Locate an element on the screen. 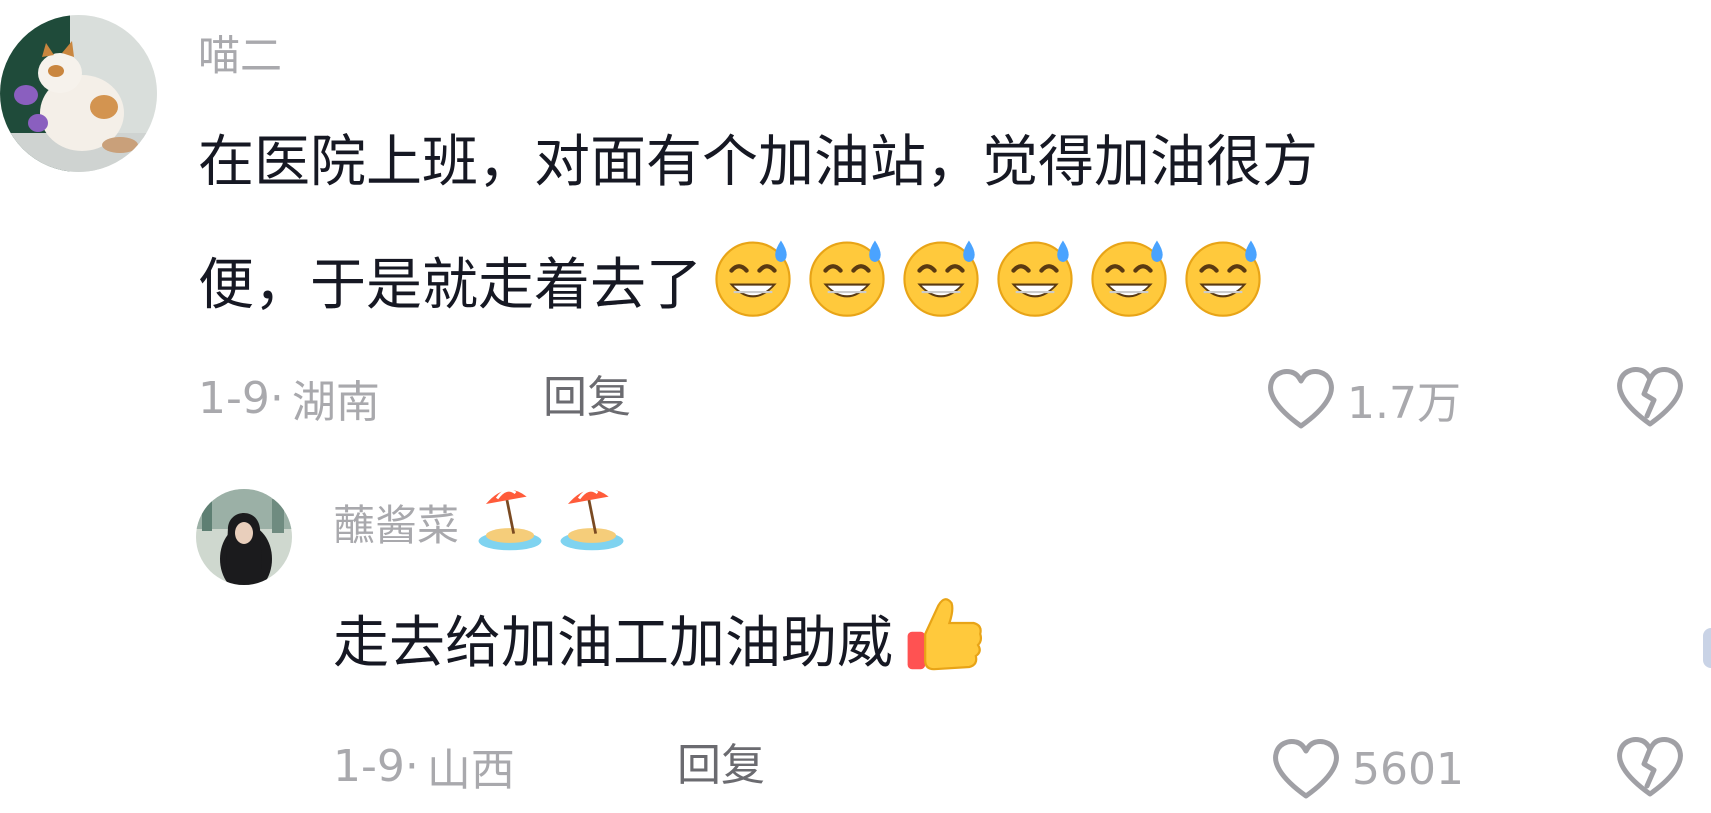 This screenshot has height=813, width=1711. like-button: 5601 is located at coordinates (1367, 769).